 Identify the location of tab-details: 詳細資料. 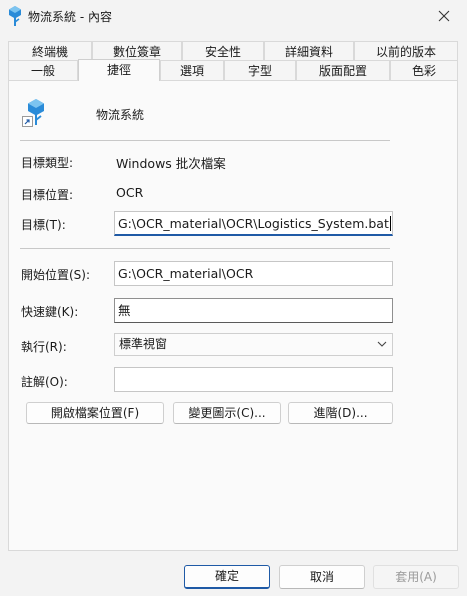
(309, 51).